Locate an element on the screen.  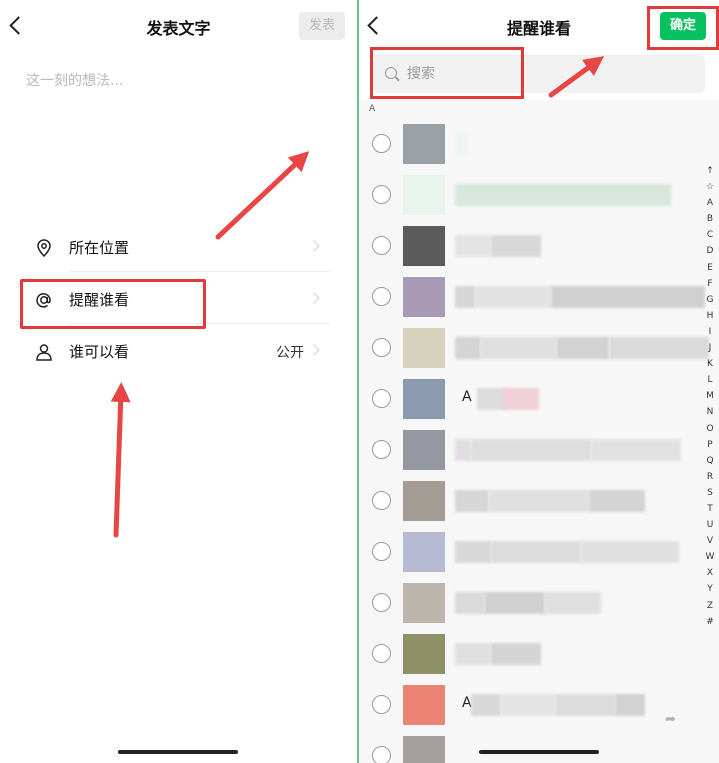
index-letter: E is located at coordinates (710, 268).